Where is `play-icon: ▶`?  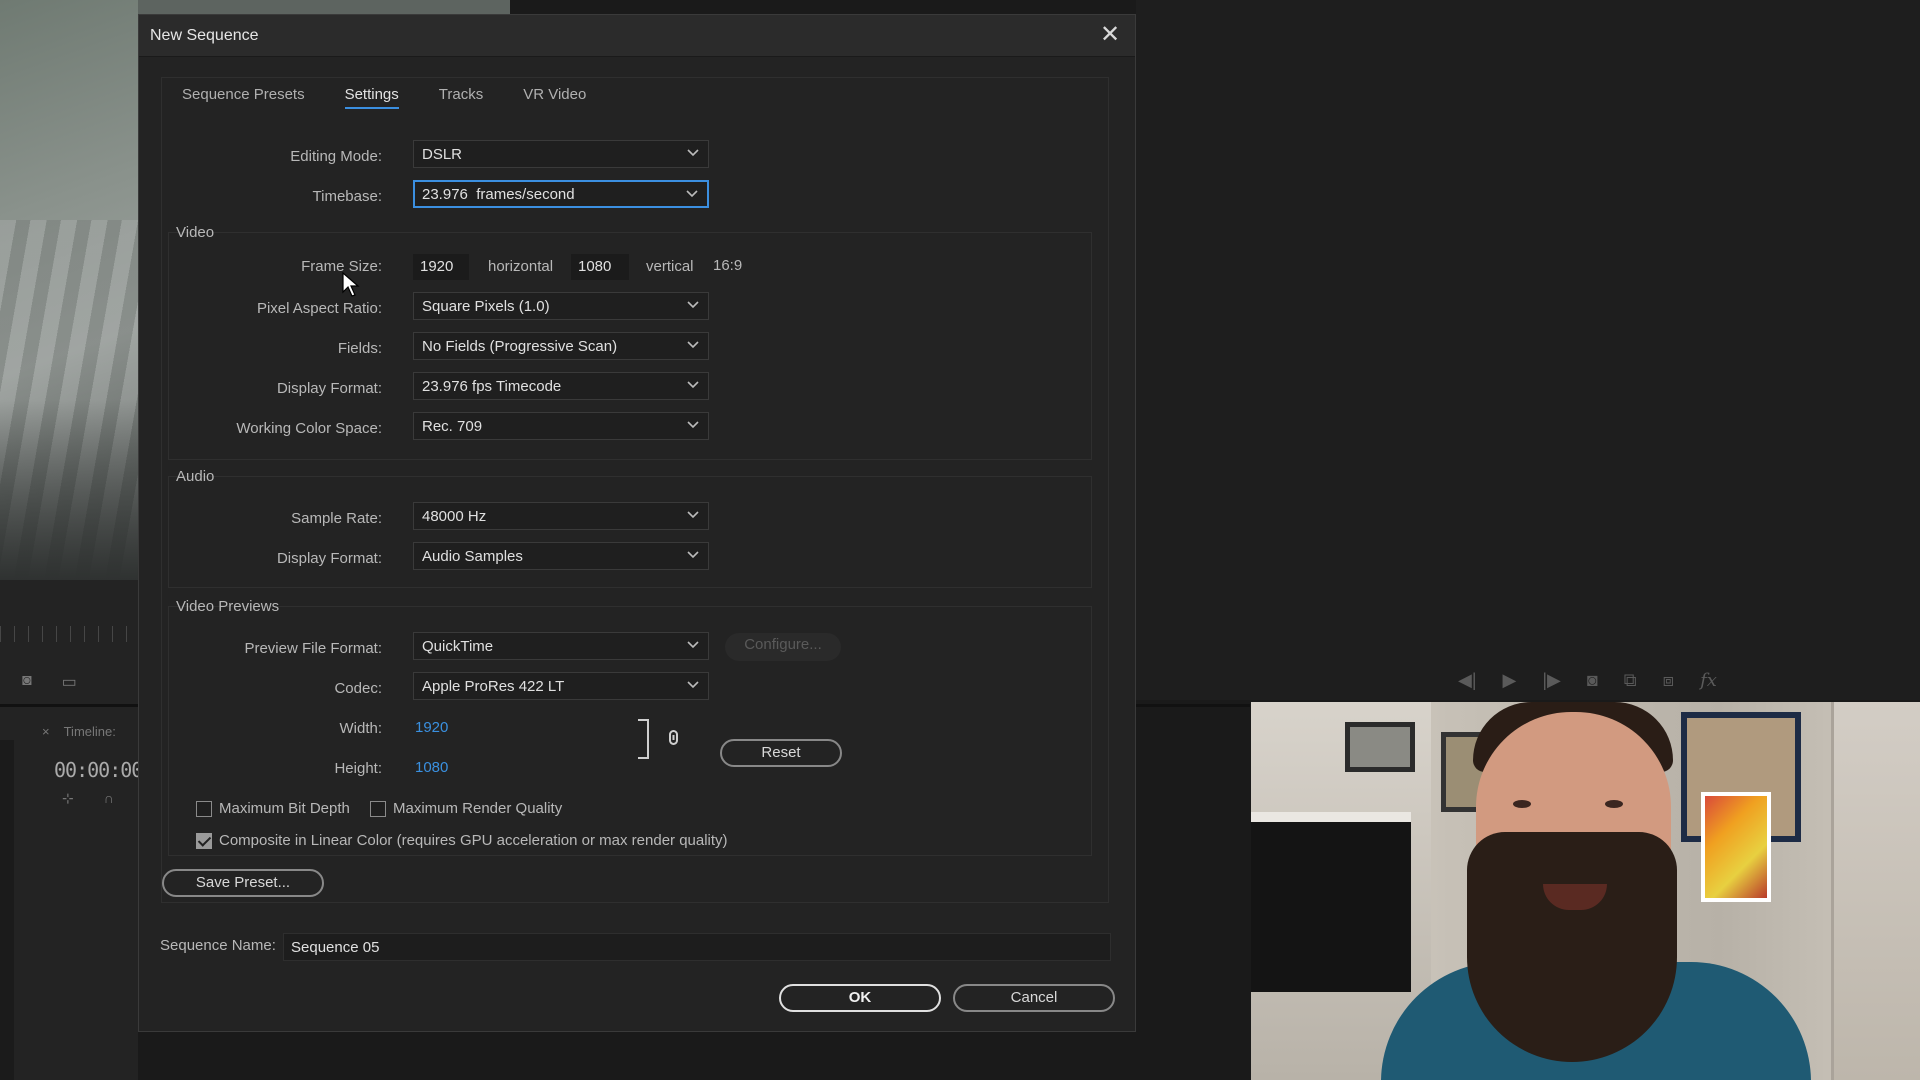
play-icon: ▶ is located at coordinates (1510, 680).